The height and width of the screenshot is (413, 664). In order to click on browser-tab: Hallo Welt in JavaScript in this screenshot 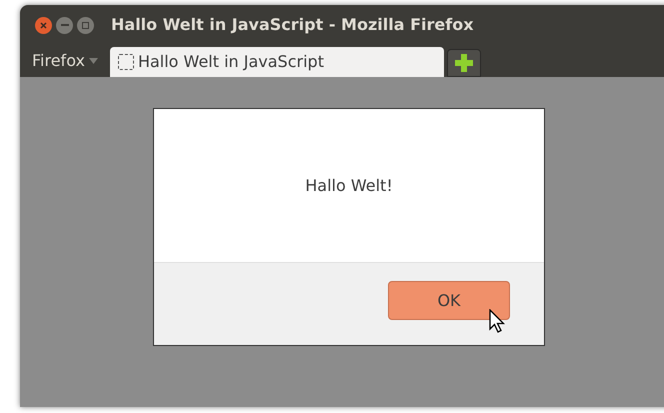, I will do `click(277, 62)`.